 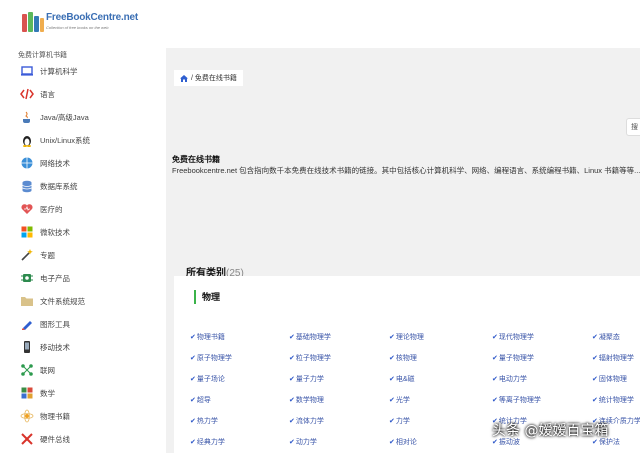 What do you see at coordinates (90, 71) in the screenshot?
I see `sidebar-item-computer-science: 计算机科学` at bounding box center [90, 71].